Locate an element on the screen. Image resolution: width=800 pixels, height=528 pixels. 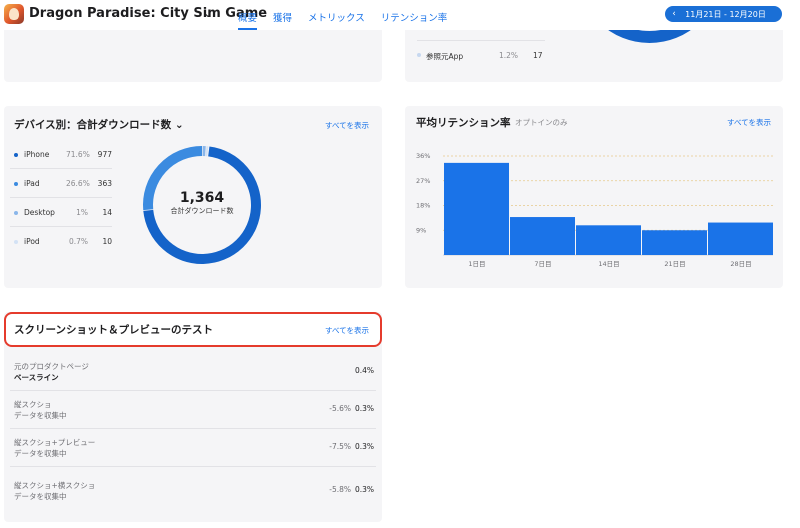
device-label: iPod is located at coordinates (32, 241).